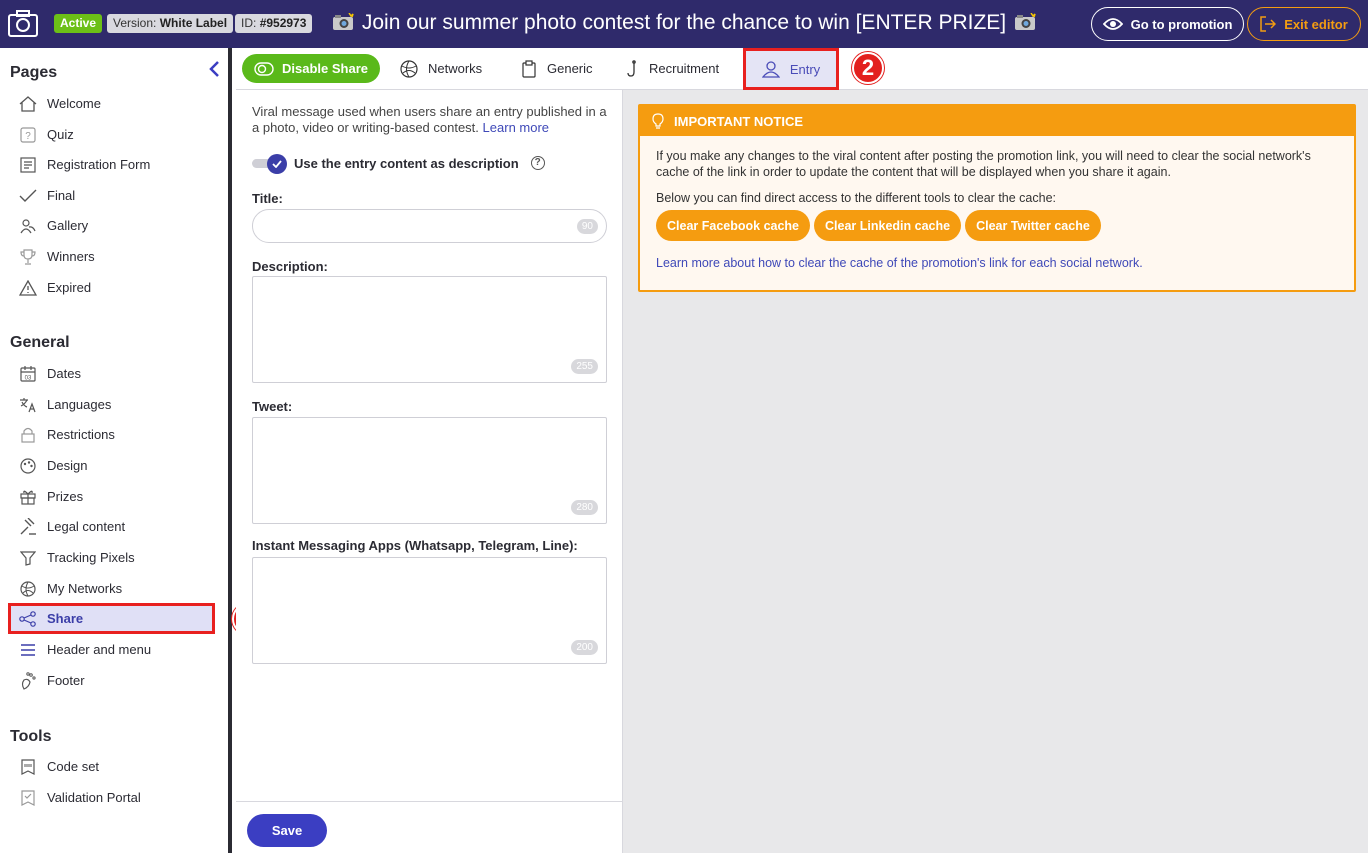 The width and height of the screenshot is (1368, 853). I want to click on description-label: Description:, so click(290, 266).